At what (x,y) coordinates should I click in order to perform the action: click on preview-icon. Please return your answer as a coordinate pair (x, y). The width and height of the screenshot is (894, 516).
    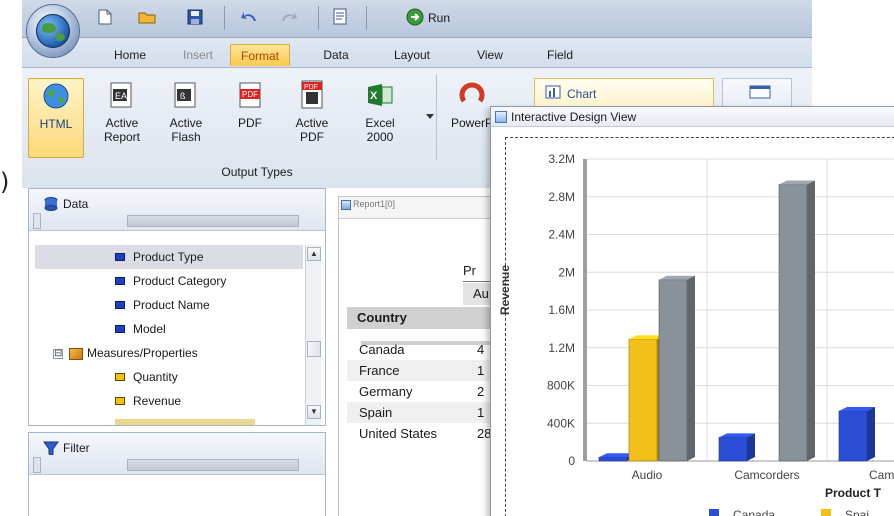
    Looking at the image, I should click on (341, 17).